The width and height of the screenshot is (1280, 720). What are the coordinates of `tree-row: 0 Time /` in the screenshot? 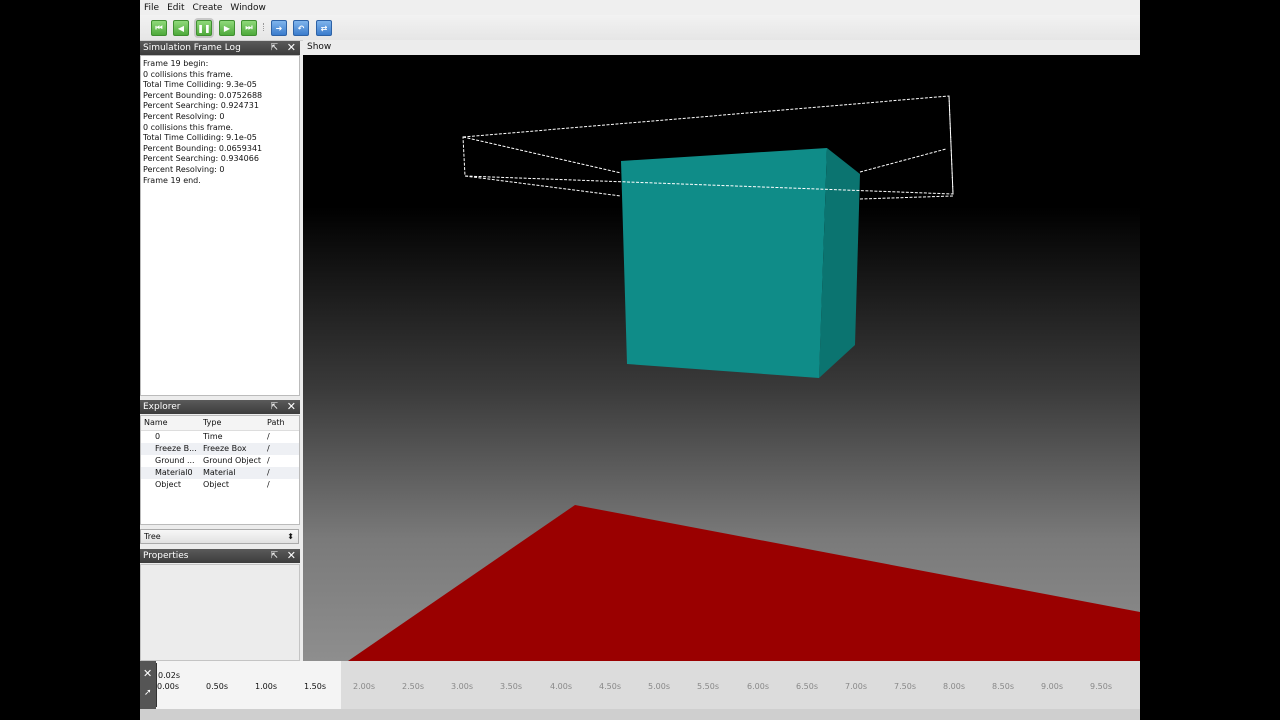 It's located at (220, 437).